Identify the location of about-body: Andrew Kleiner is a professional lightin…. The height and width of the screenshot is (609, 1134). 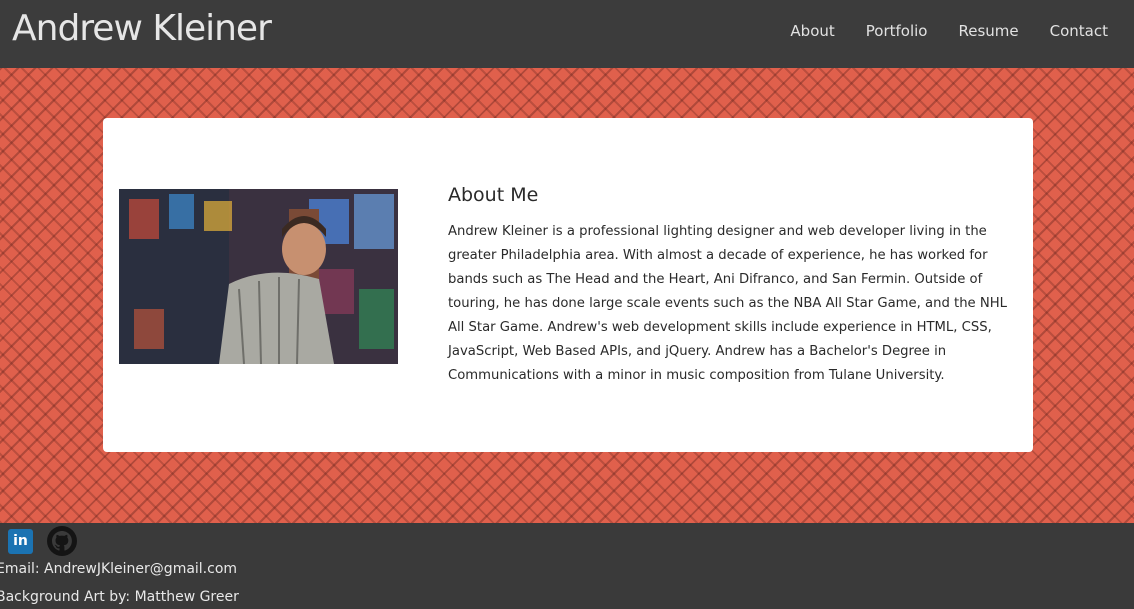
(727, 303).